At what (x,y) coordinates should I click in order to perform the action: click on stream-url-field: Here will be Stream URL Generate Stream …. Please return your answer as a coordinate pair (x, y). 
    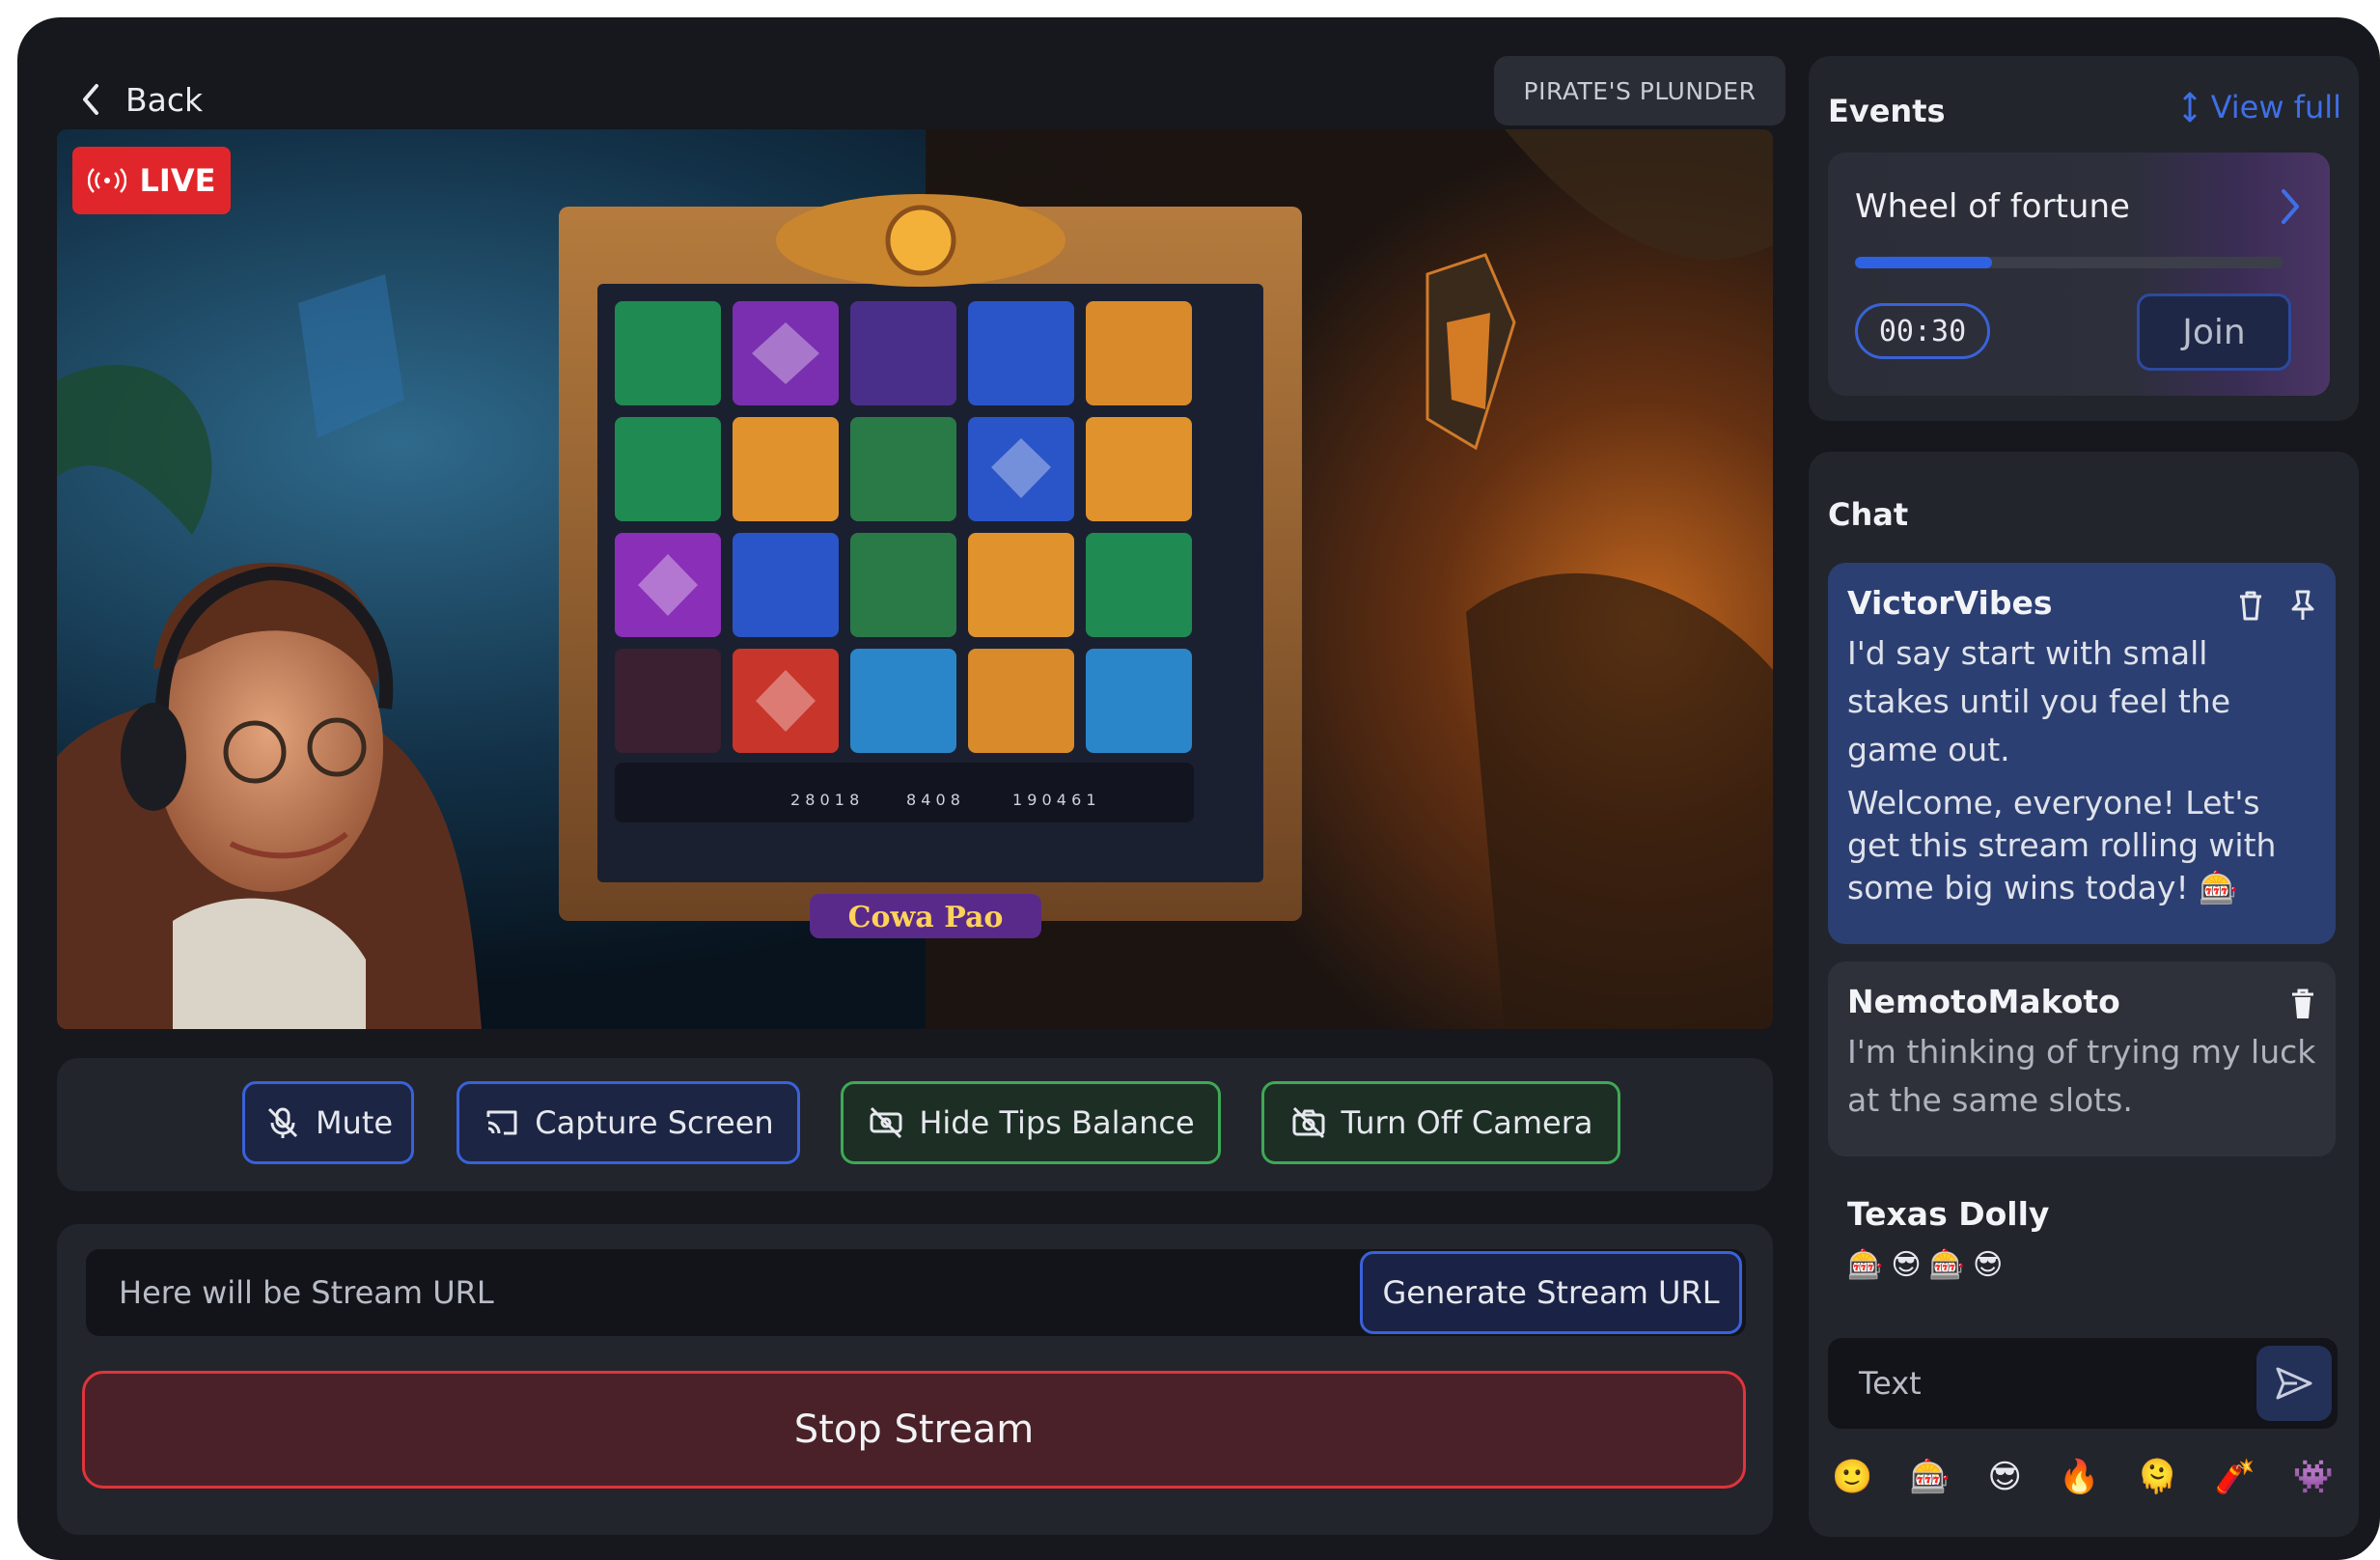
    Looking at the image, I should click on (916, 1292).